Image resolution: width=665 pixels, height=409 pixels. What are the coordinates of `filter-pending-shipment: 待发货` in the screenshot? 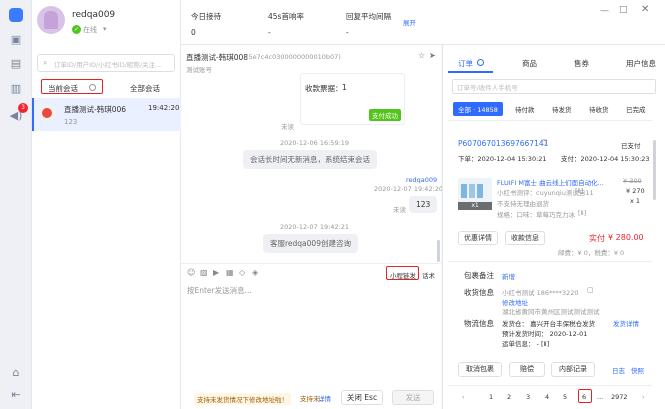 It's located at (562, 109).